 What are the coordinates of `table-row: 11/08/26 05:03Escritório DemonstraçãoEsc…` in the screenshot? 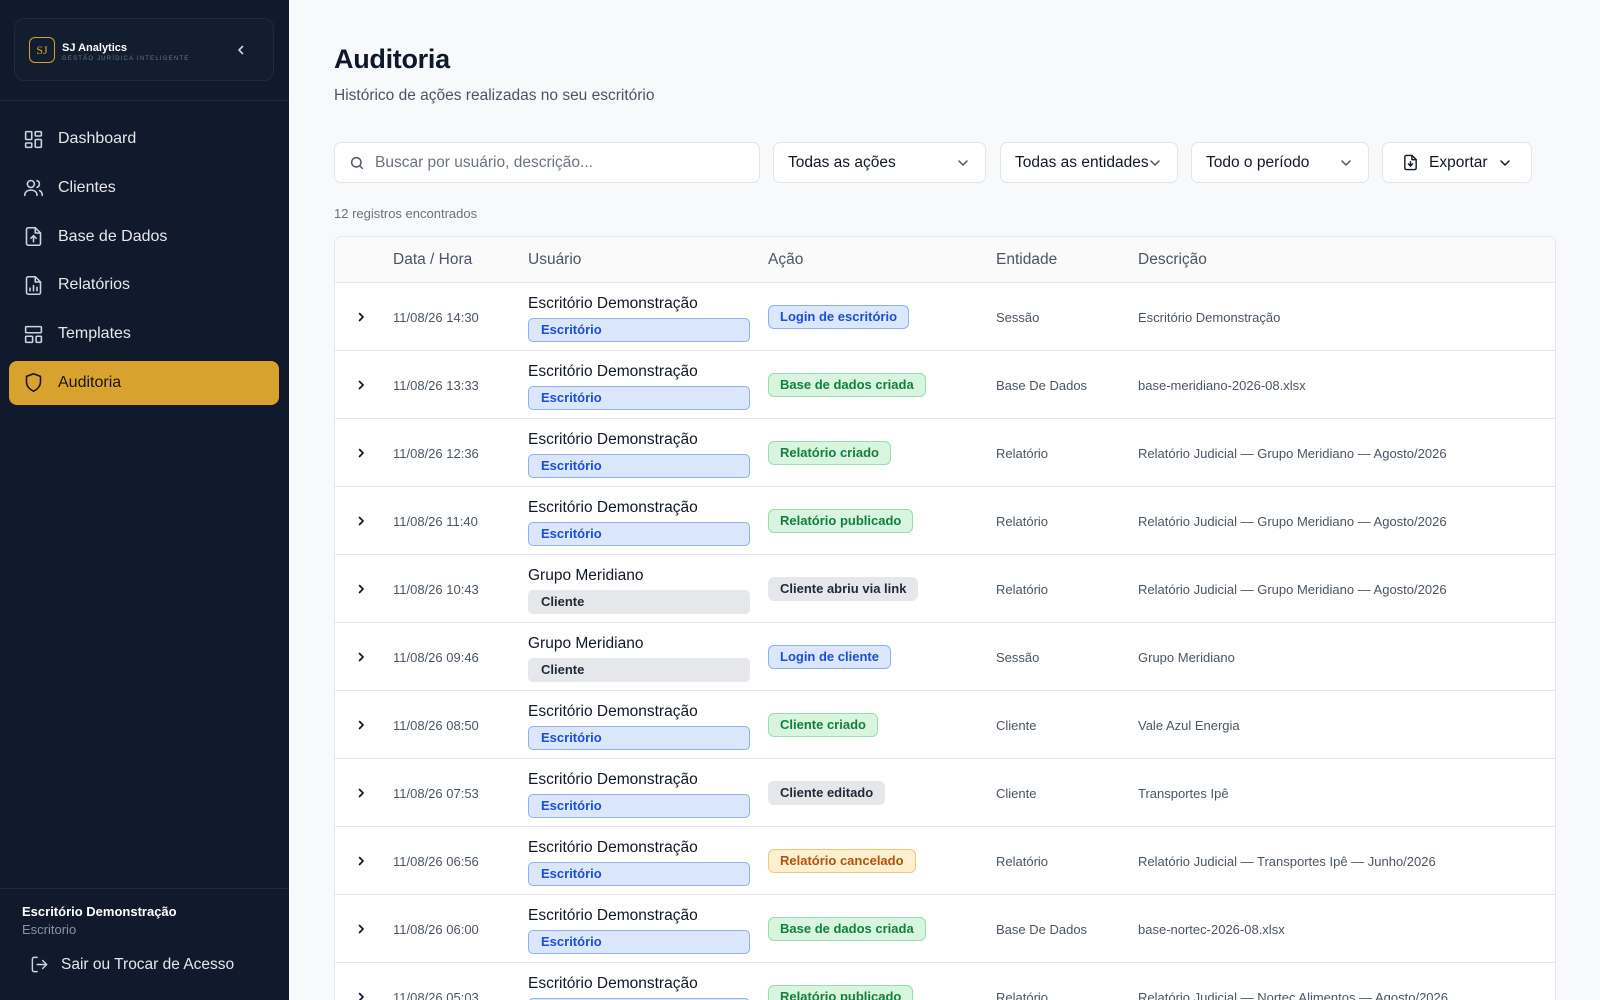 It's located at (945, 981).